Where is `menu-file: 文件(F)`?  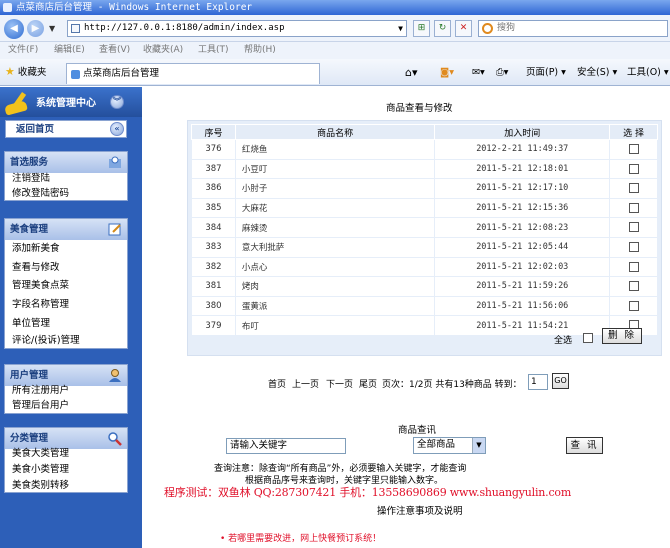 menu-file: 文件(F) is located at coordinates (23, 50).